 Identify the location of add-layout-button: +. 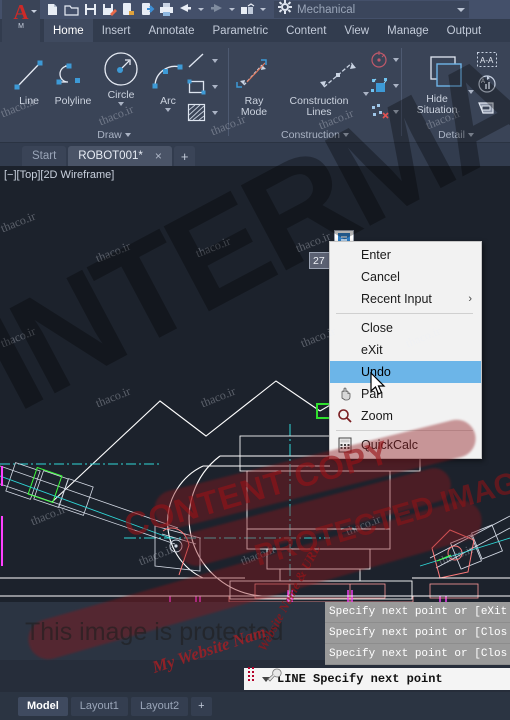
(201, 706).